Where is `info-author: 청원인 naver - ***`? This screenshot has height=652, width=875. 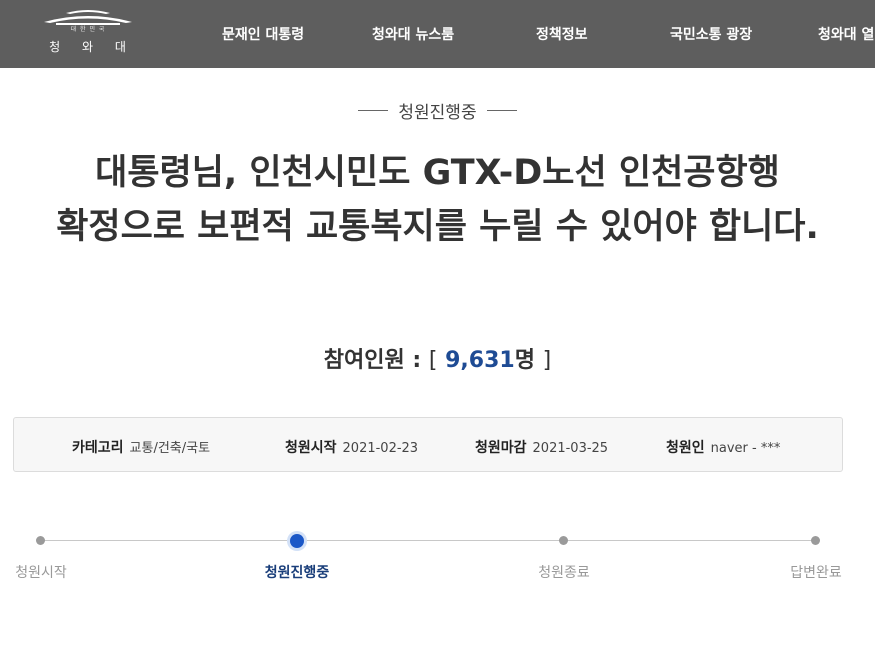 info-author: 청원인 naver - *** is located at coordinates (723, 447).